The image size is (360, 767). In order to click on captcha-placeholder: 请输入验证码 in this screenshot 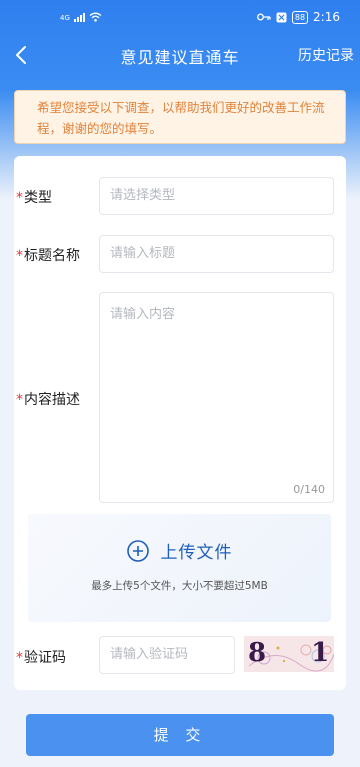, I will do `click(149, 654)`.